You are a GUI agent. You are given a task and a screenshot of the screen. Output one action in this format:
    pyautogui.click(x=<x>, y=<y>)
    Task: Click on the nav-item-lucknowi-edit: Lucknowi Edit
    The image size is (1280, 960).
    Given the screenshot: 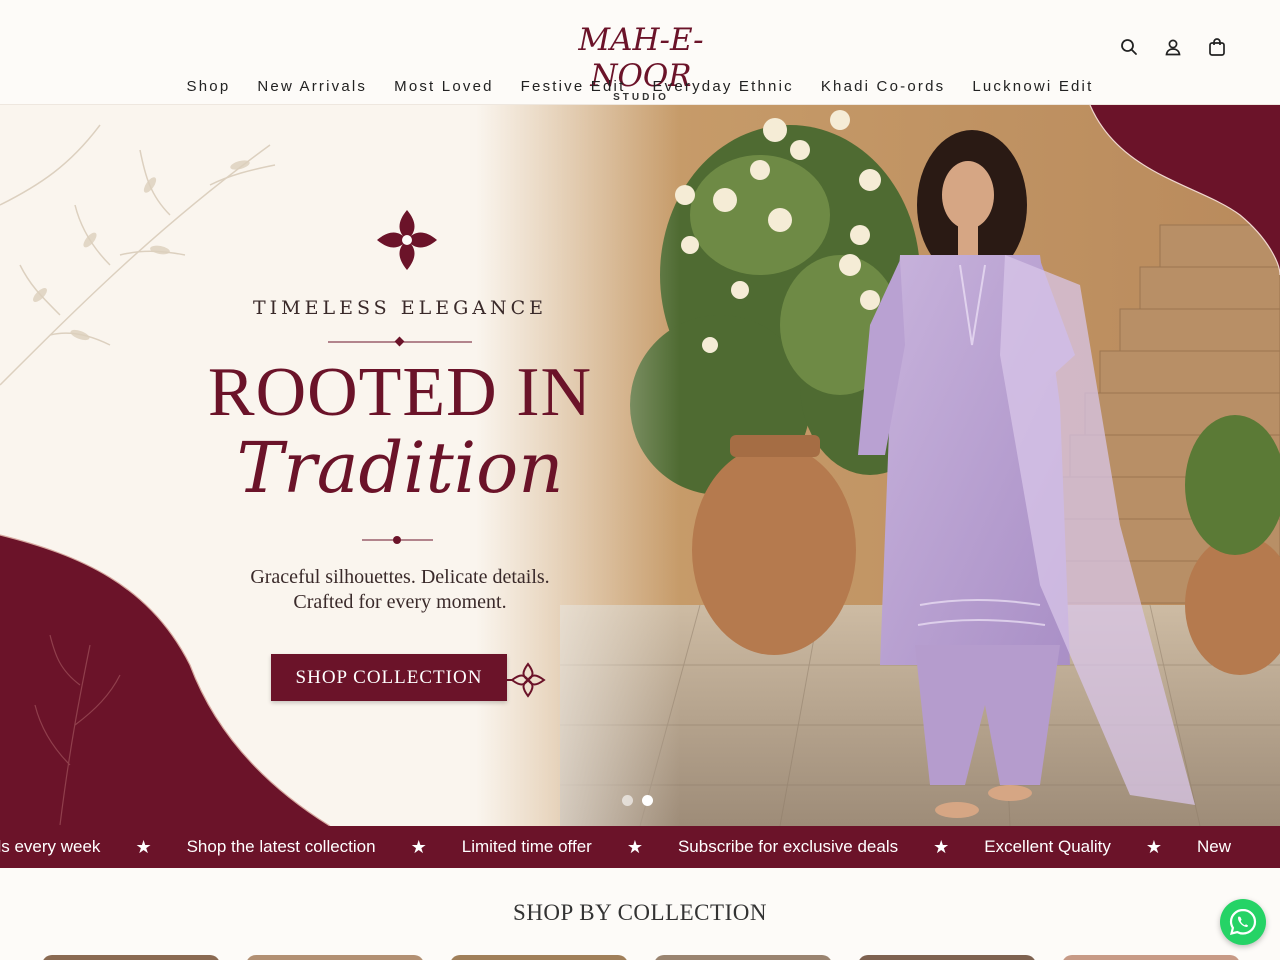 What is the action you would take?
    pyautogui.click(x=1032, y=86)
    